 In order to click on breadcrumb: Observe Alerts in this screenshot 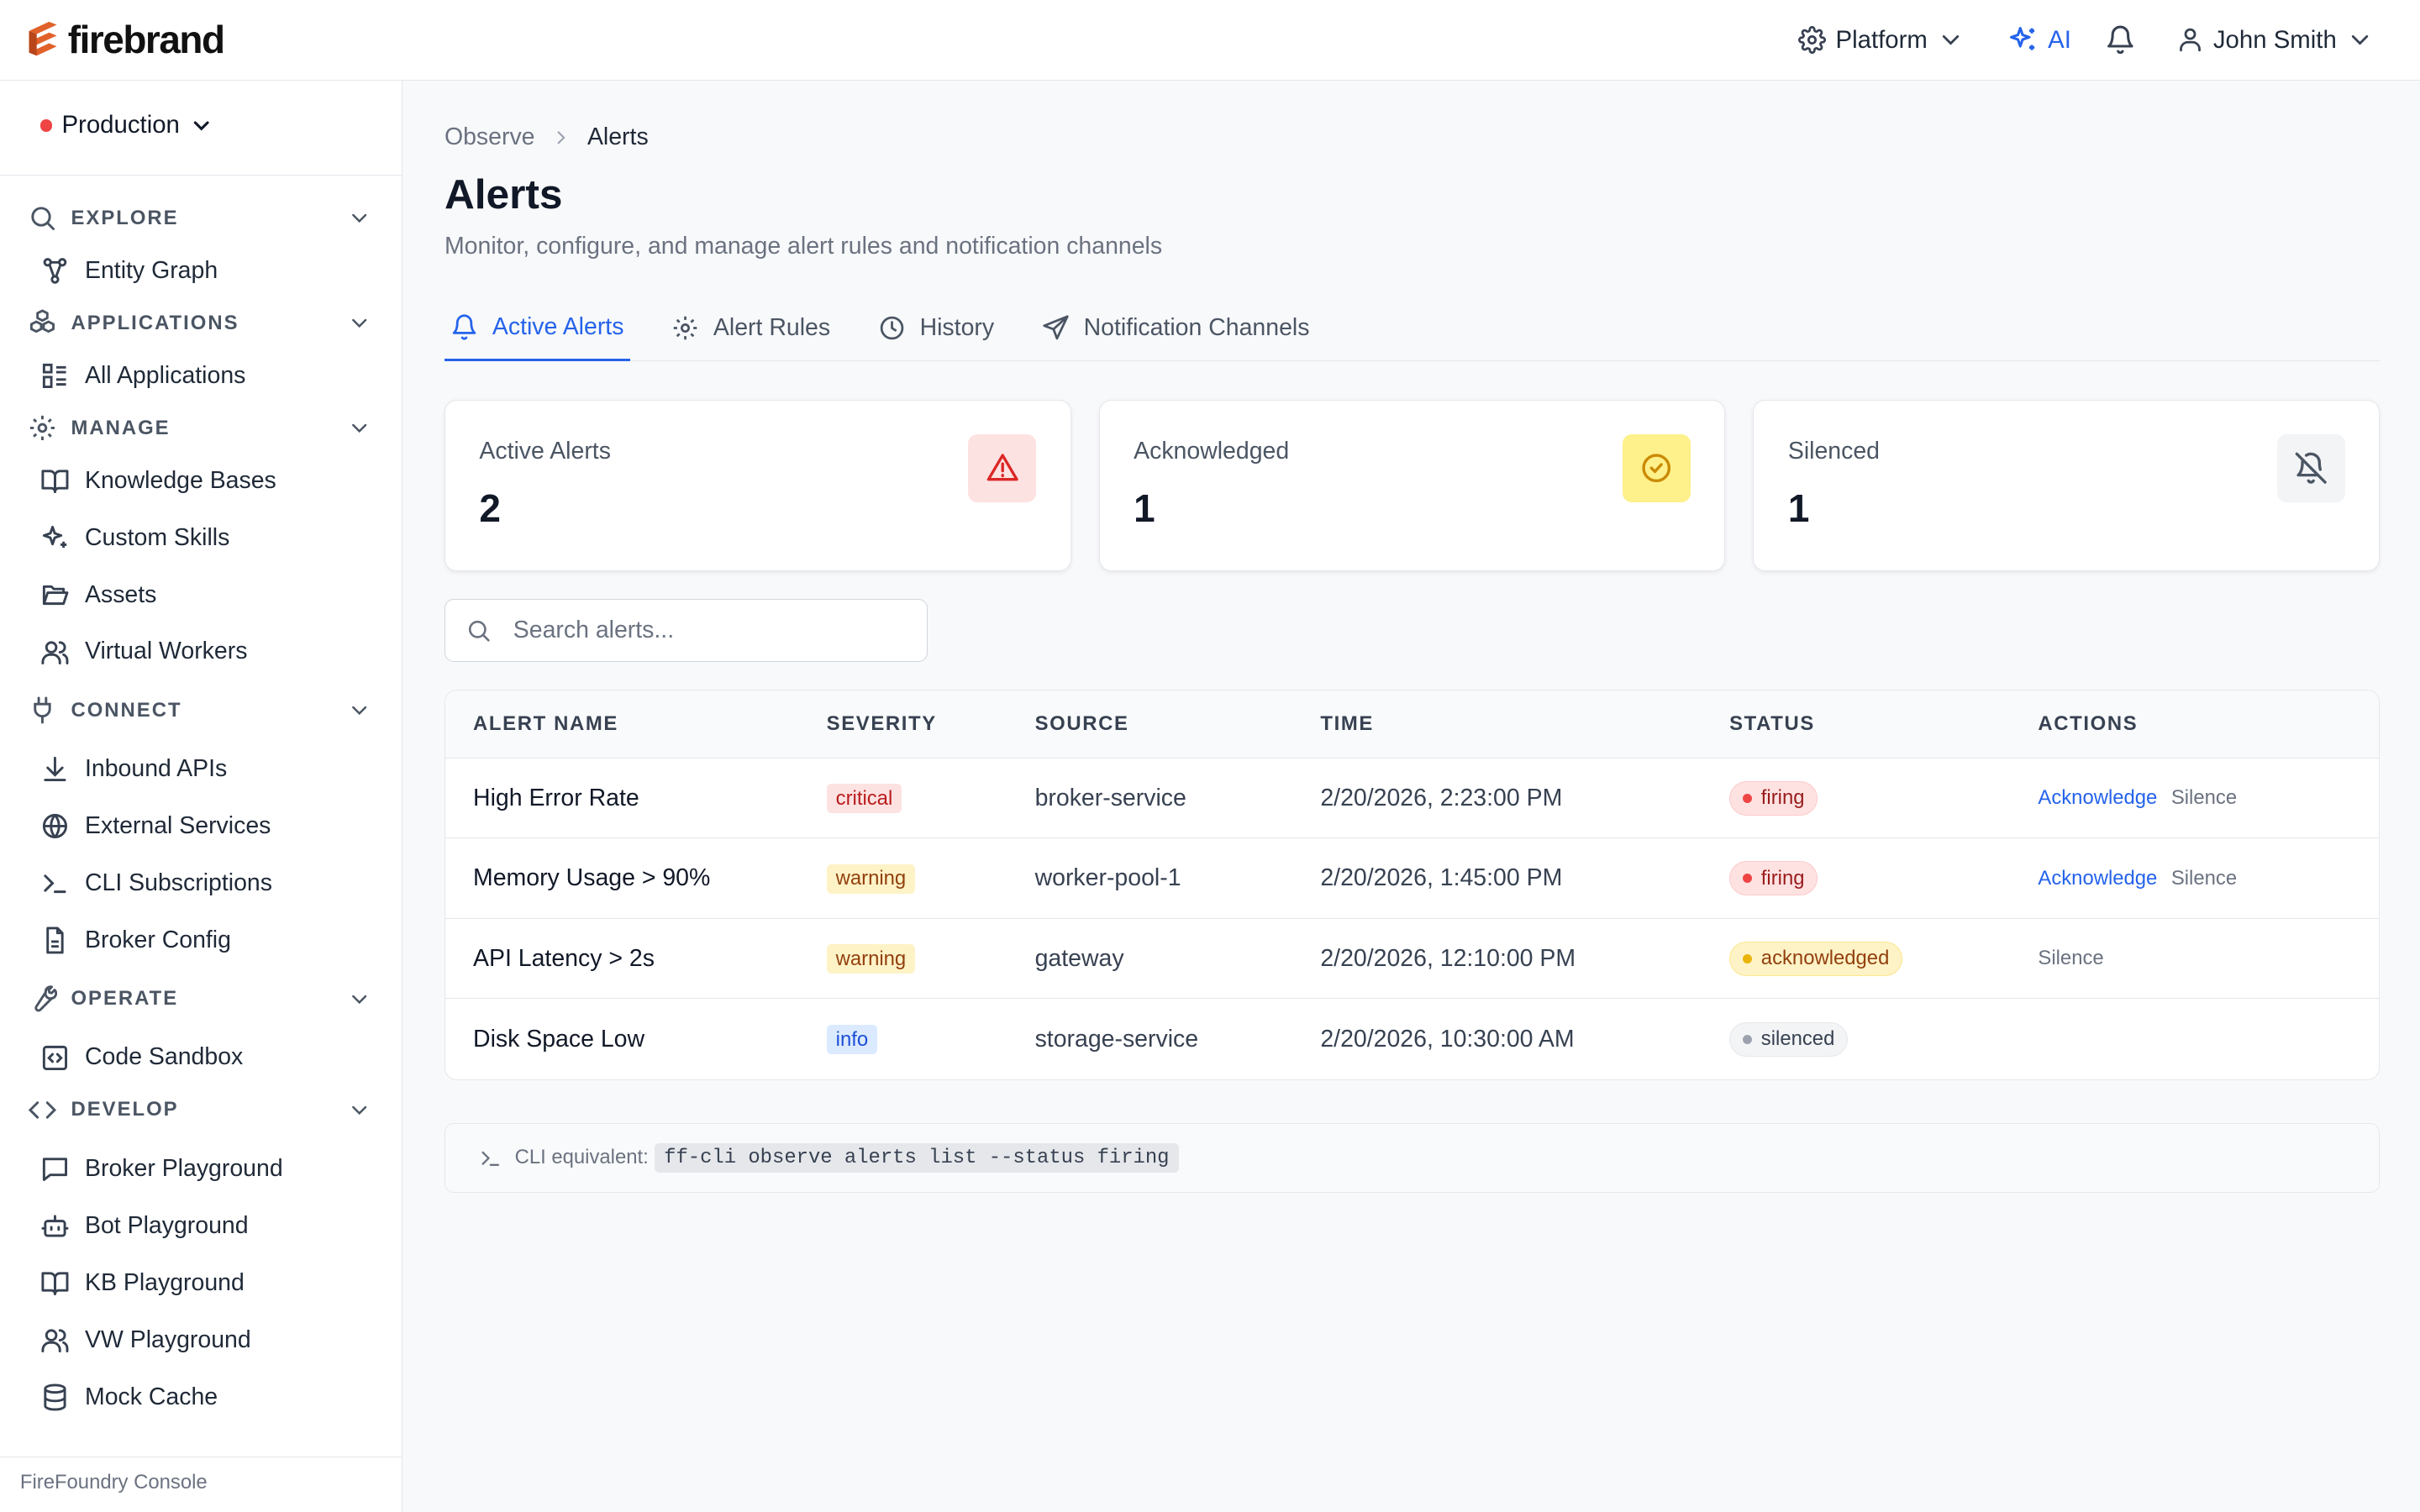, I will do `click(547, 137)`.